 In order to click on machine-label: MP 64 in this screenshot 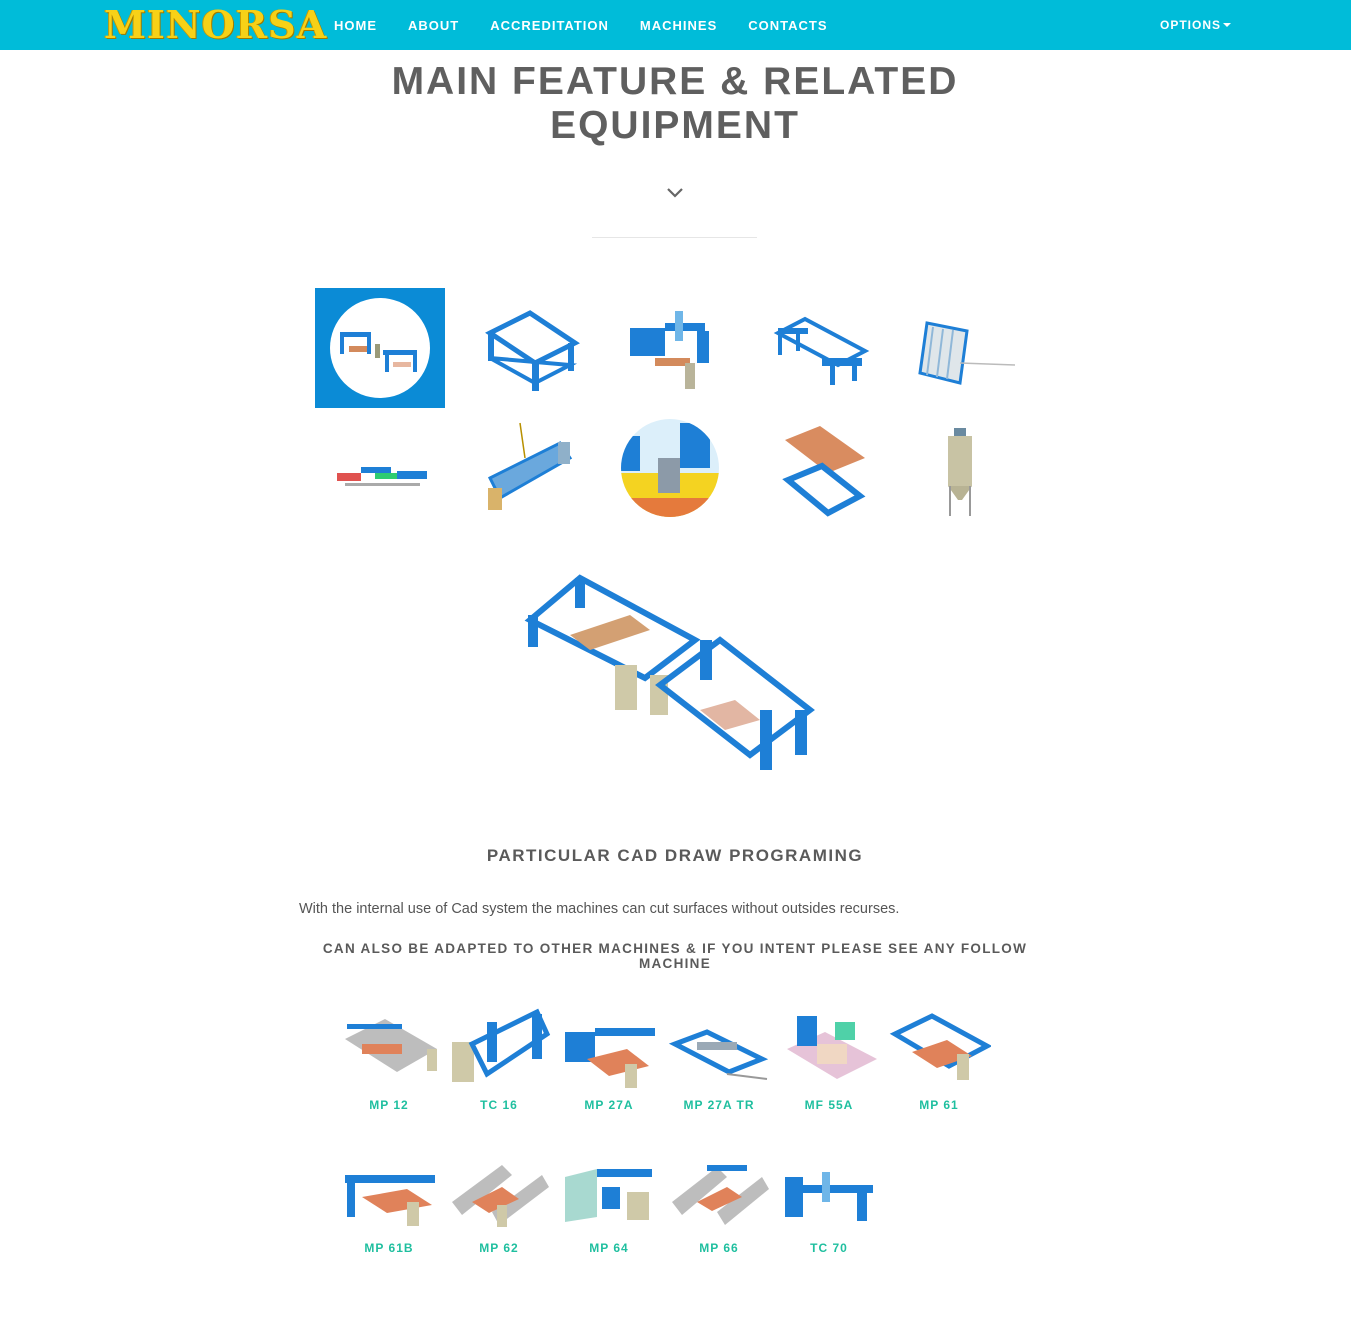, I will do `click(609, 1248)`.